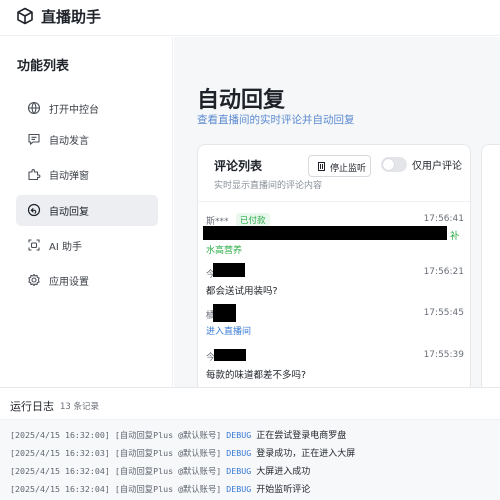  What do you see at coordinates (69, 141) in the screenshot?
I see `sidebar-item-label: 自动发言` at bounding box center [69, 141].